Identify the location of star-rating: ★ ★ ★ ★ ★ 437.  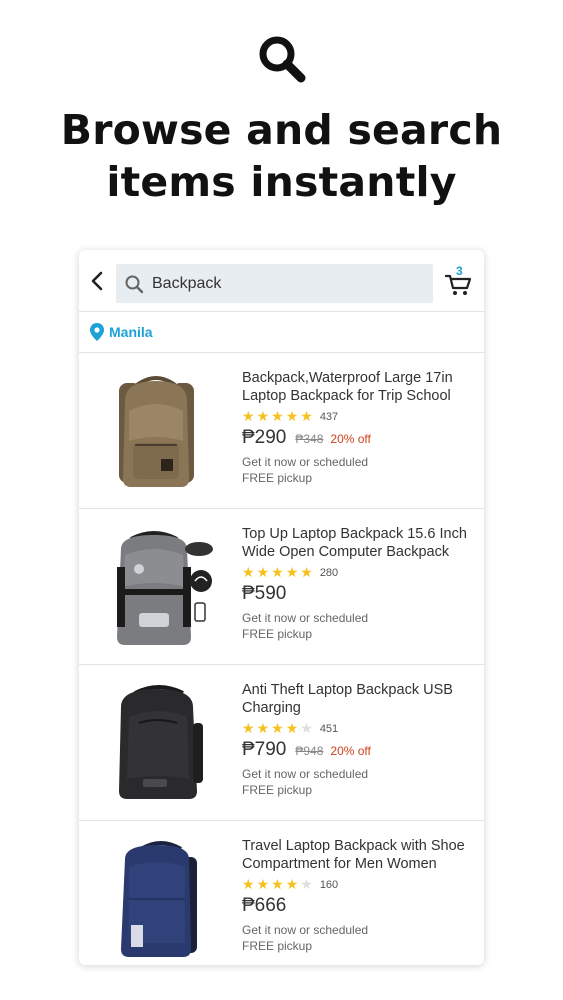
(359, 417).